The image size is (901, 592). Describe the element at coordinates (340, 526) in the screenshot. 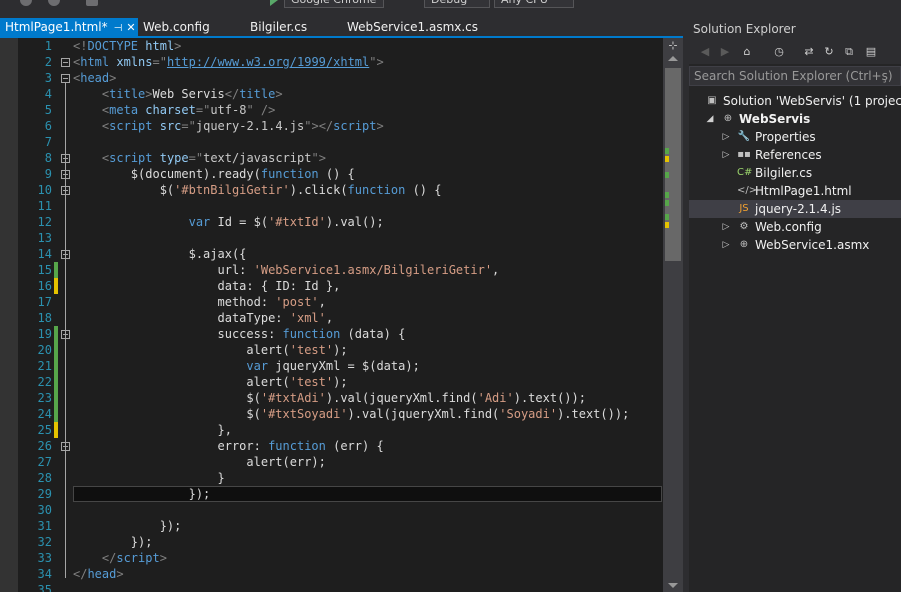

I see `code-line: 31 });` at that location.